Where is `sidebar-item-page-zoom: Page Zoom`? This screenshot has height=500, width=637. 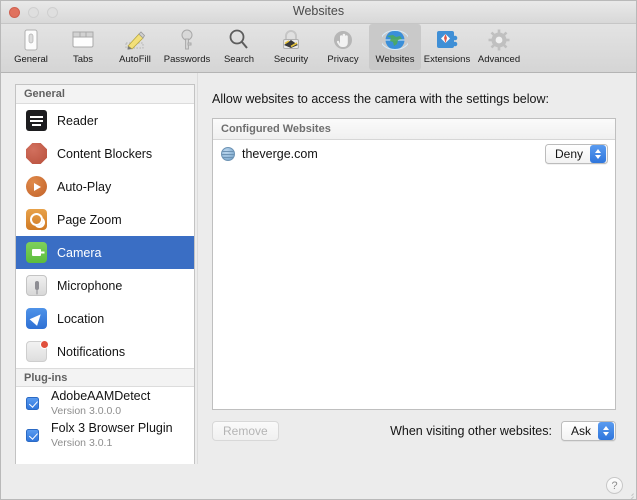
sidebar-item-page-zoom: Page Zoom is located at coordinates (105, 219).